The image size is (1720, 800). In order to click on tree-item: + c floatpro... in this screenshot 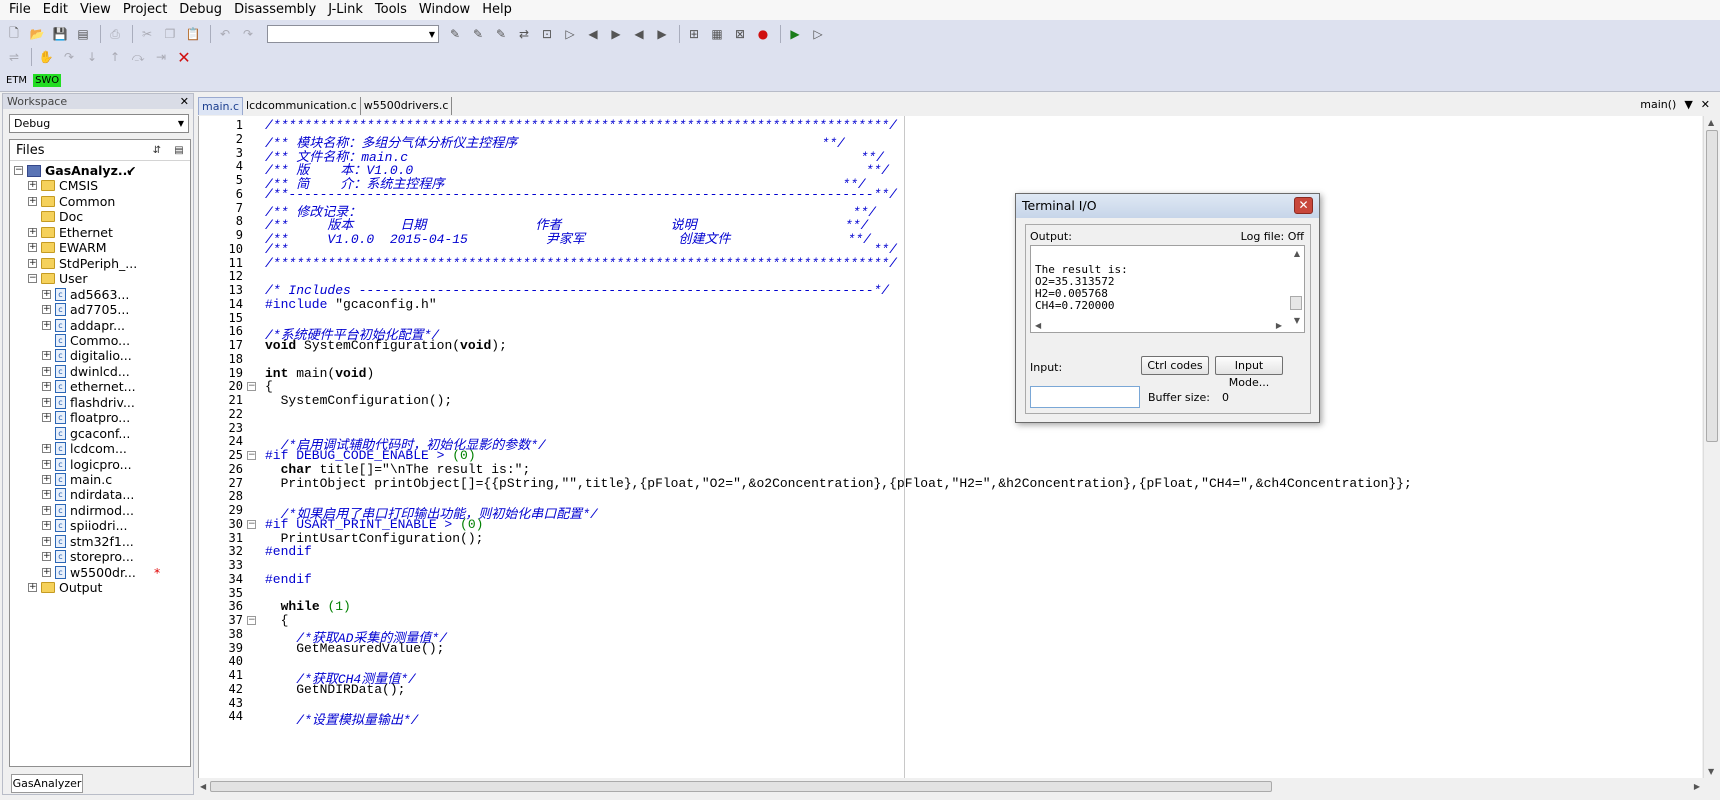, I will do `click(86, 417)`.